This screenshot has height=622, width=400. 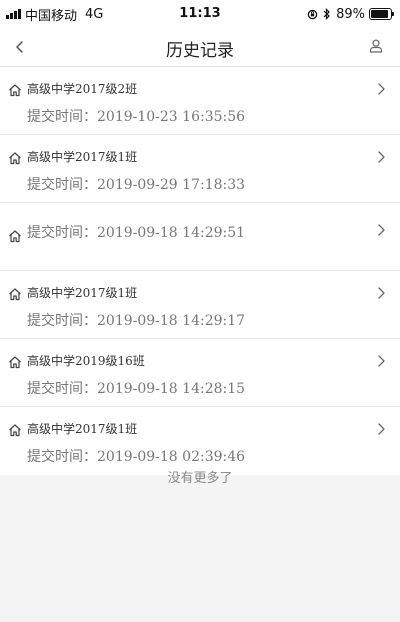 What do you see at coordinates (171, 117) in the screenshot?
I see `submit-time-value: 2019-10-23 16:35:56` at bounding box center [171, 117].